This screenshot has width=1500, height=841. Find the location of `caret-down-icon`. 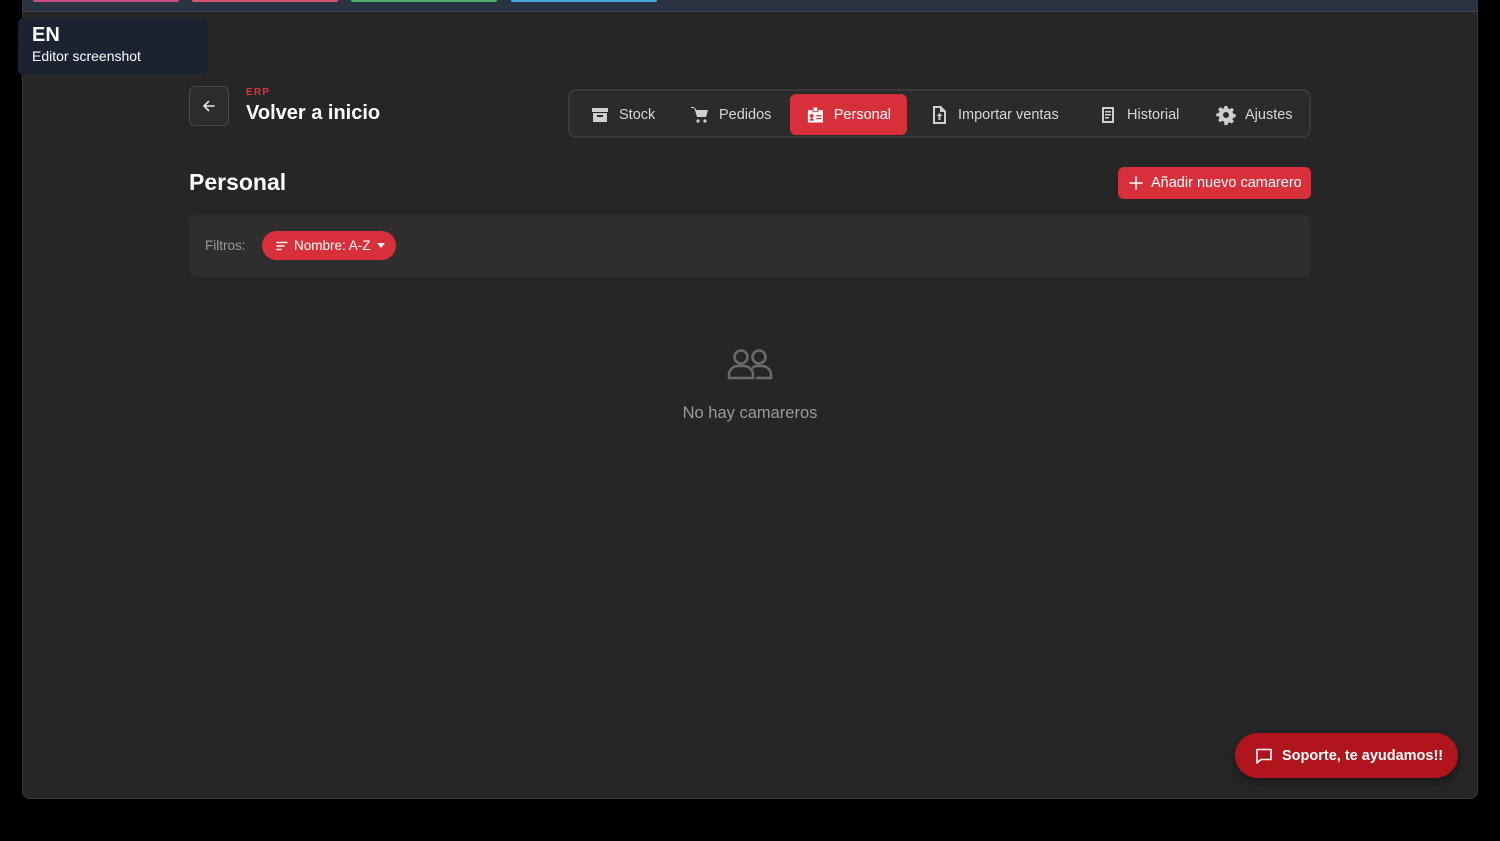

caret-down-icon is located at coordinates (380, 245).